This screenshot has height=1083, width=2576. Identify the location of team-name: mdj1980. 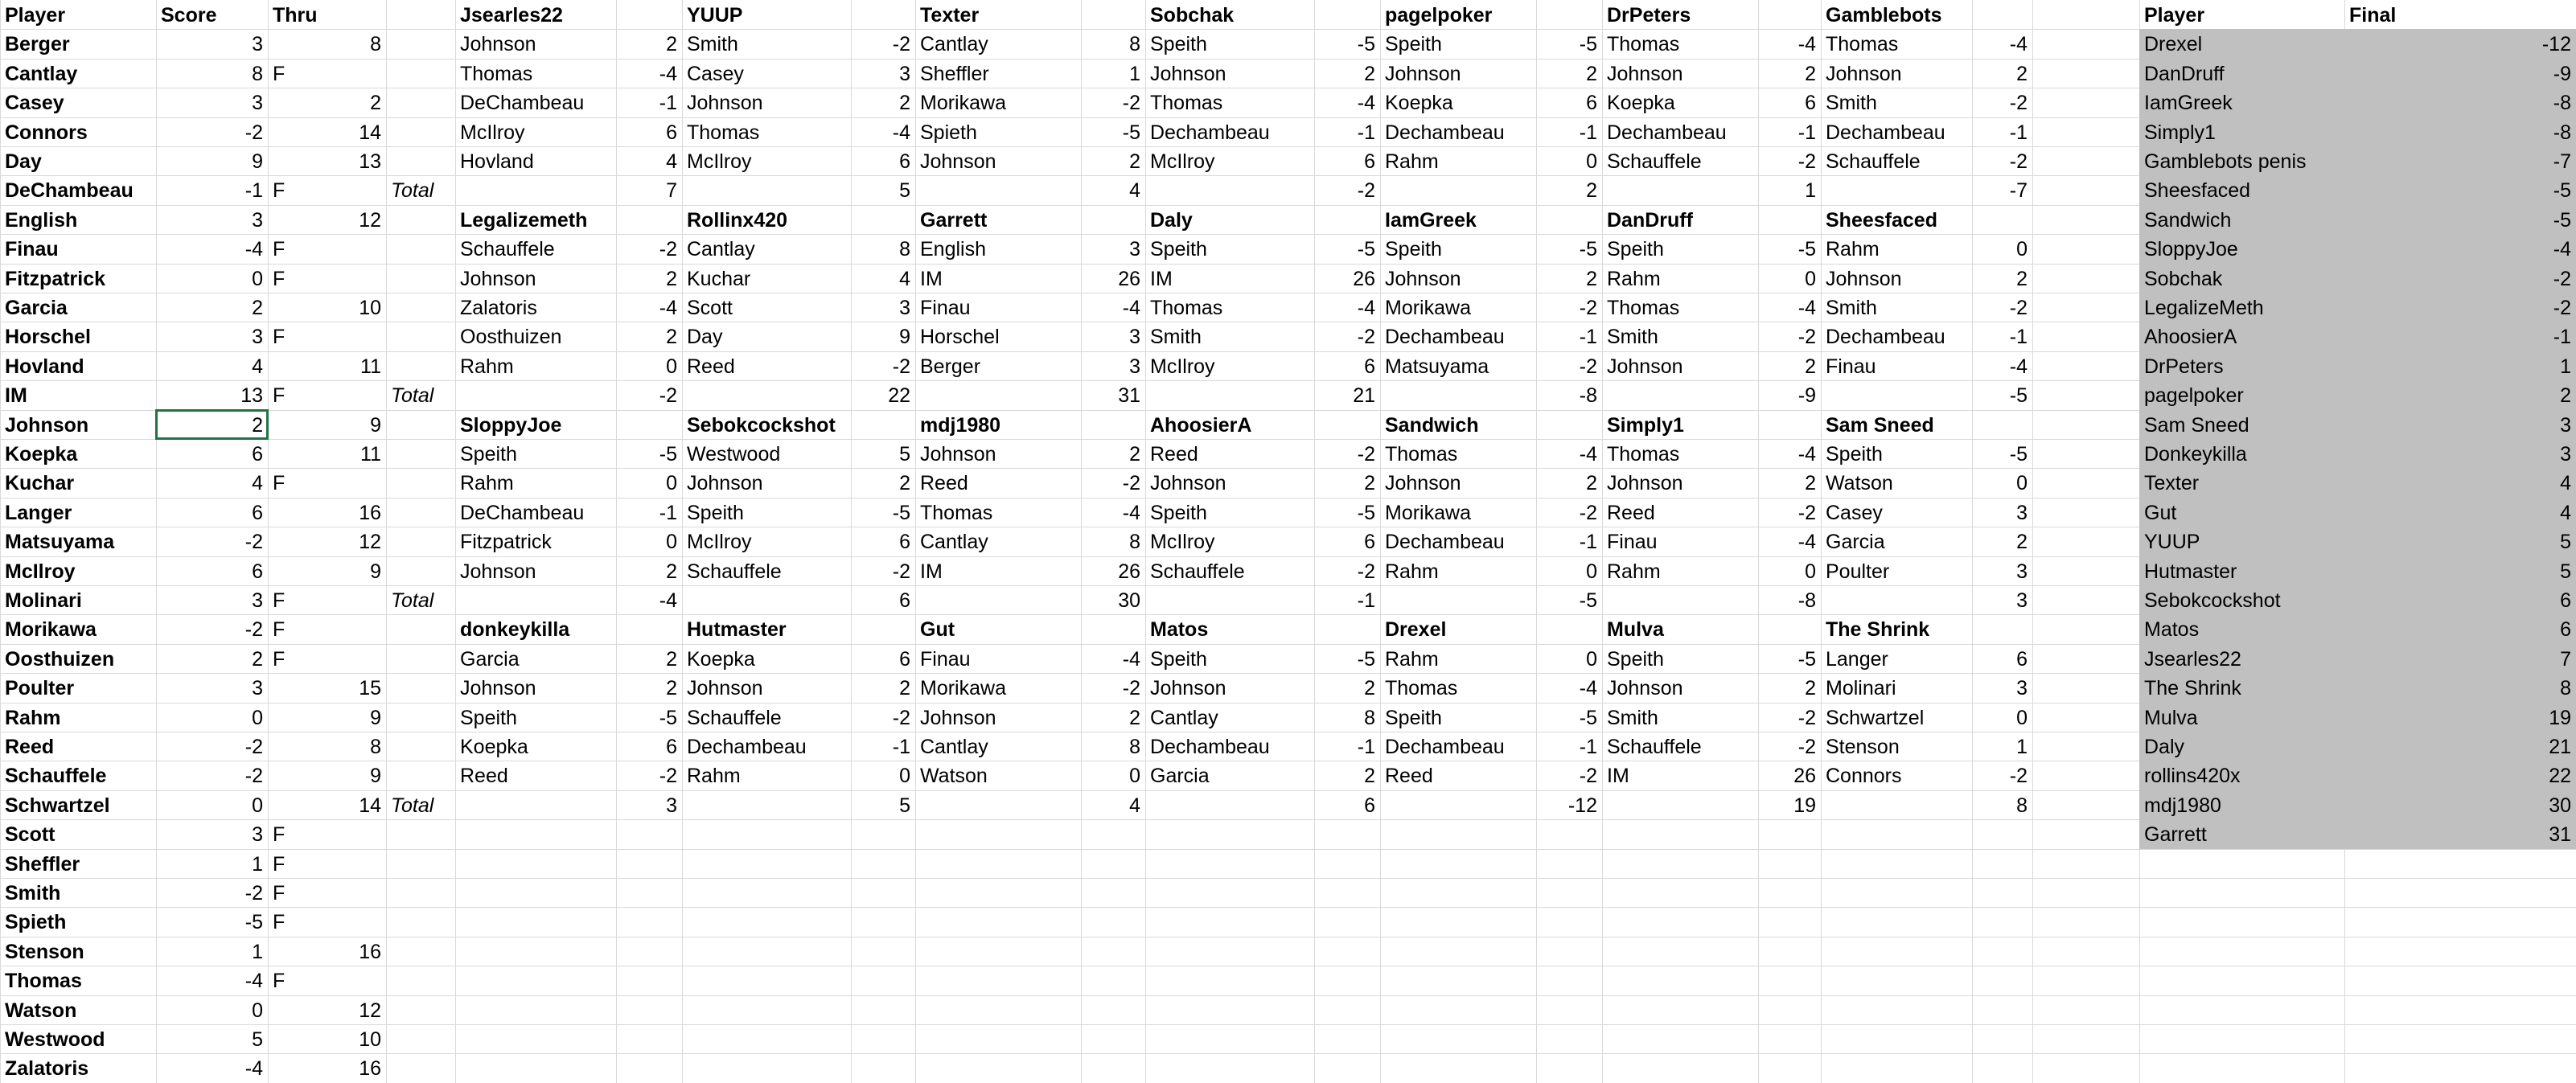
(998, 424).